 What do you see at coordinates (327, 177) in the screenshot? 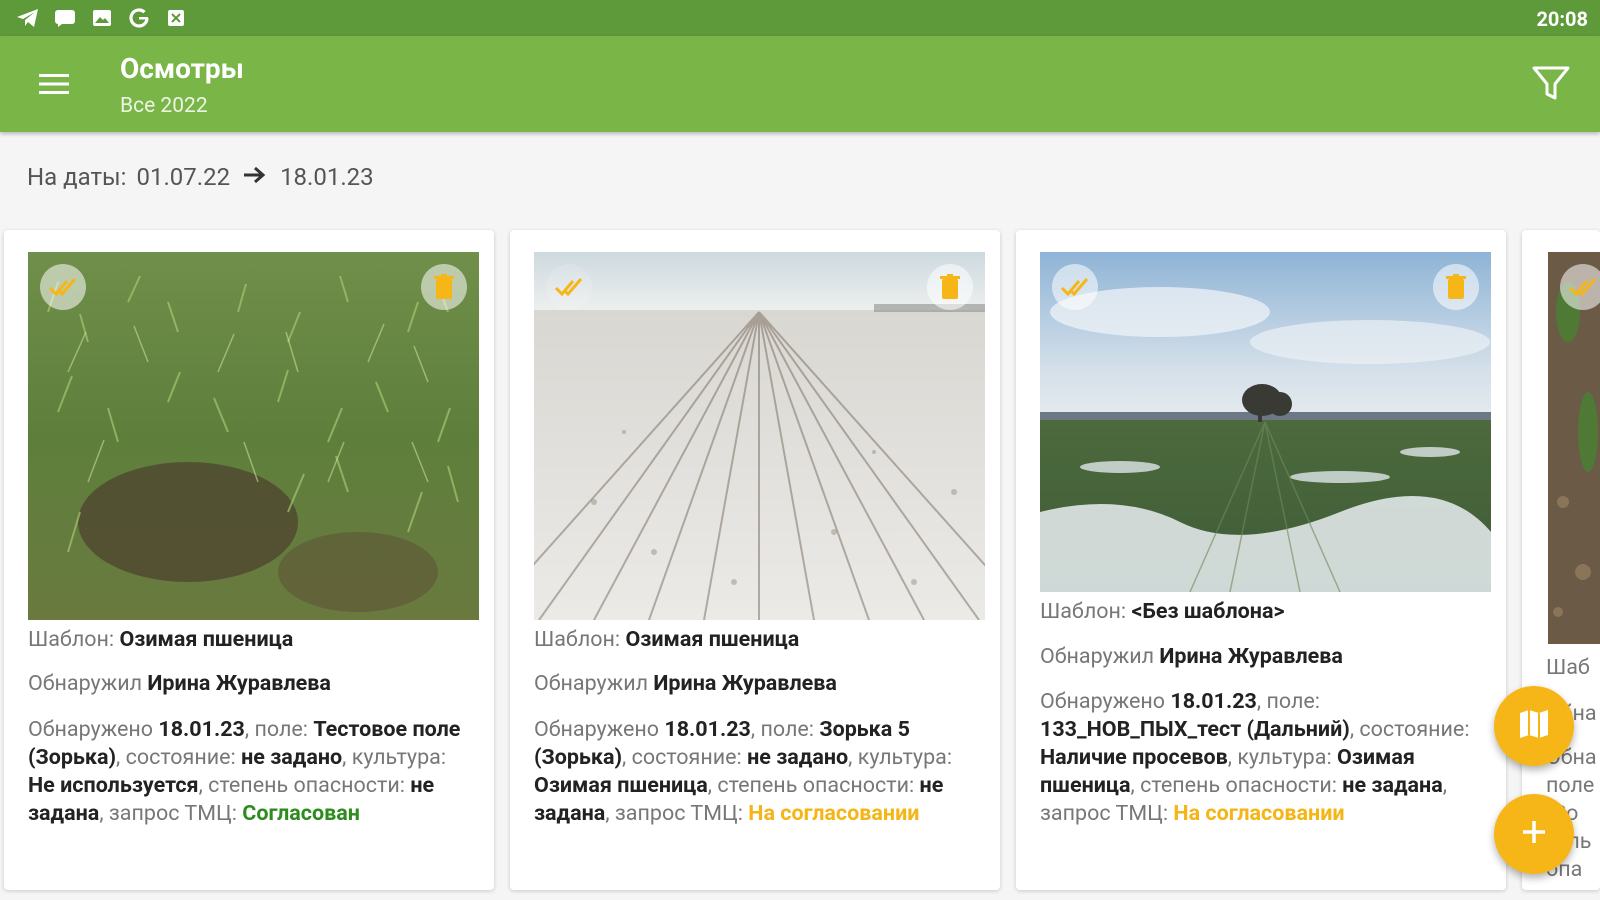
I see `date-to: 18.01.23` at bounding box center [327, 177].